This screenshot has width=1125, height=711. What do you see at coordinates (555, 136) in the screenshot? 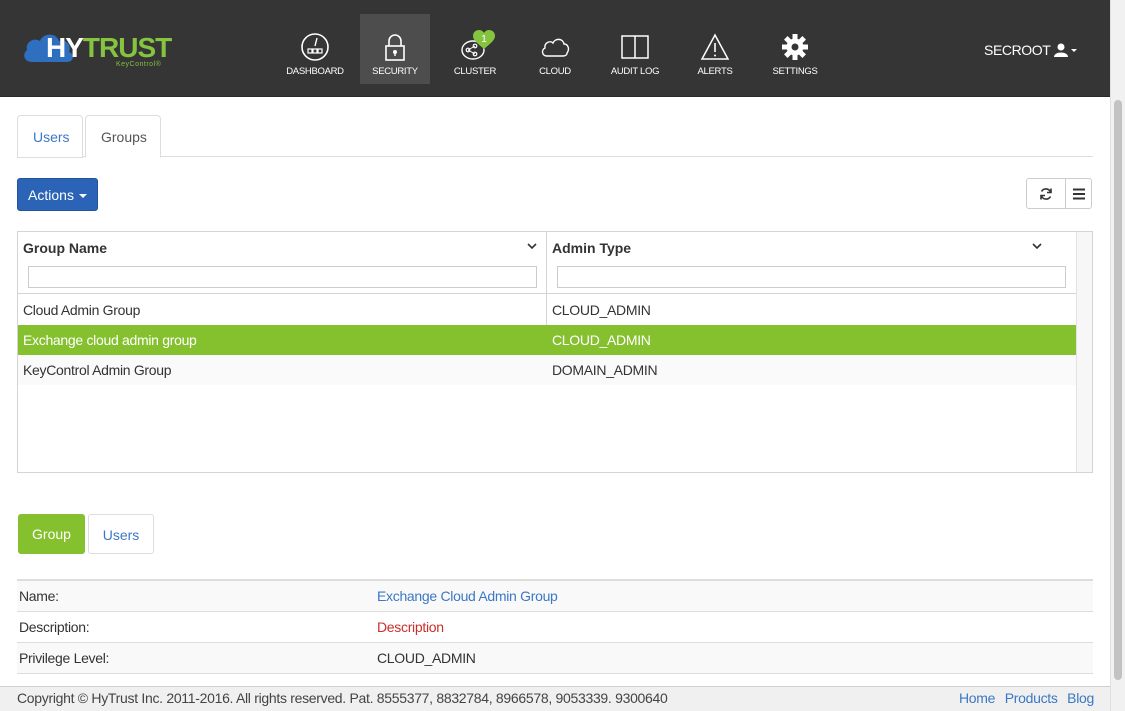
I see `security-tabs: Users Groups` at bounding box center [555, 136].